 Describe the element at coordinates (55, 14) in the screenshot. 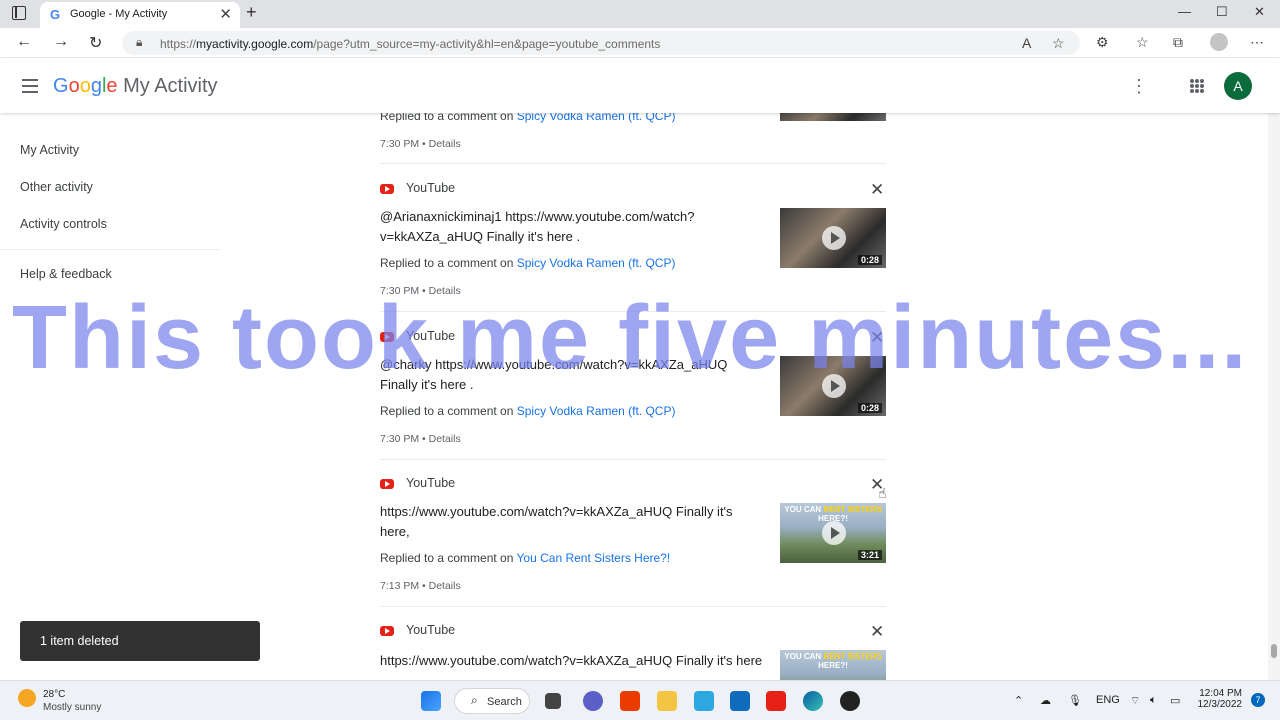

I see `google-favicon-icon: G` at that location.